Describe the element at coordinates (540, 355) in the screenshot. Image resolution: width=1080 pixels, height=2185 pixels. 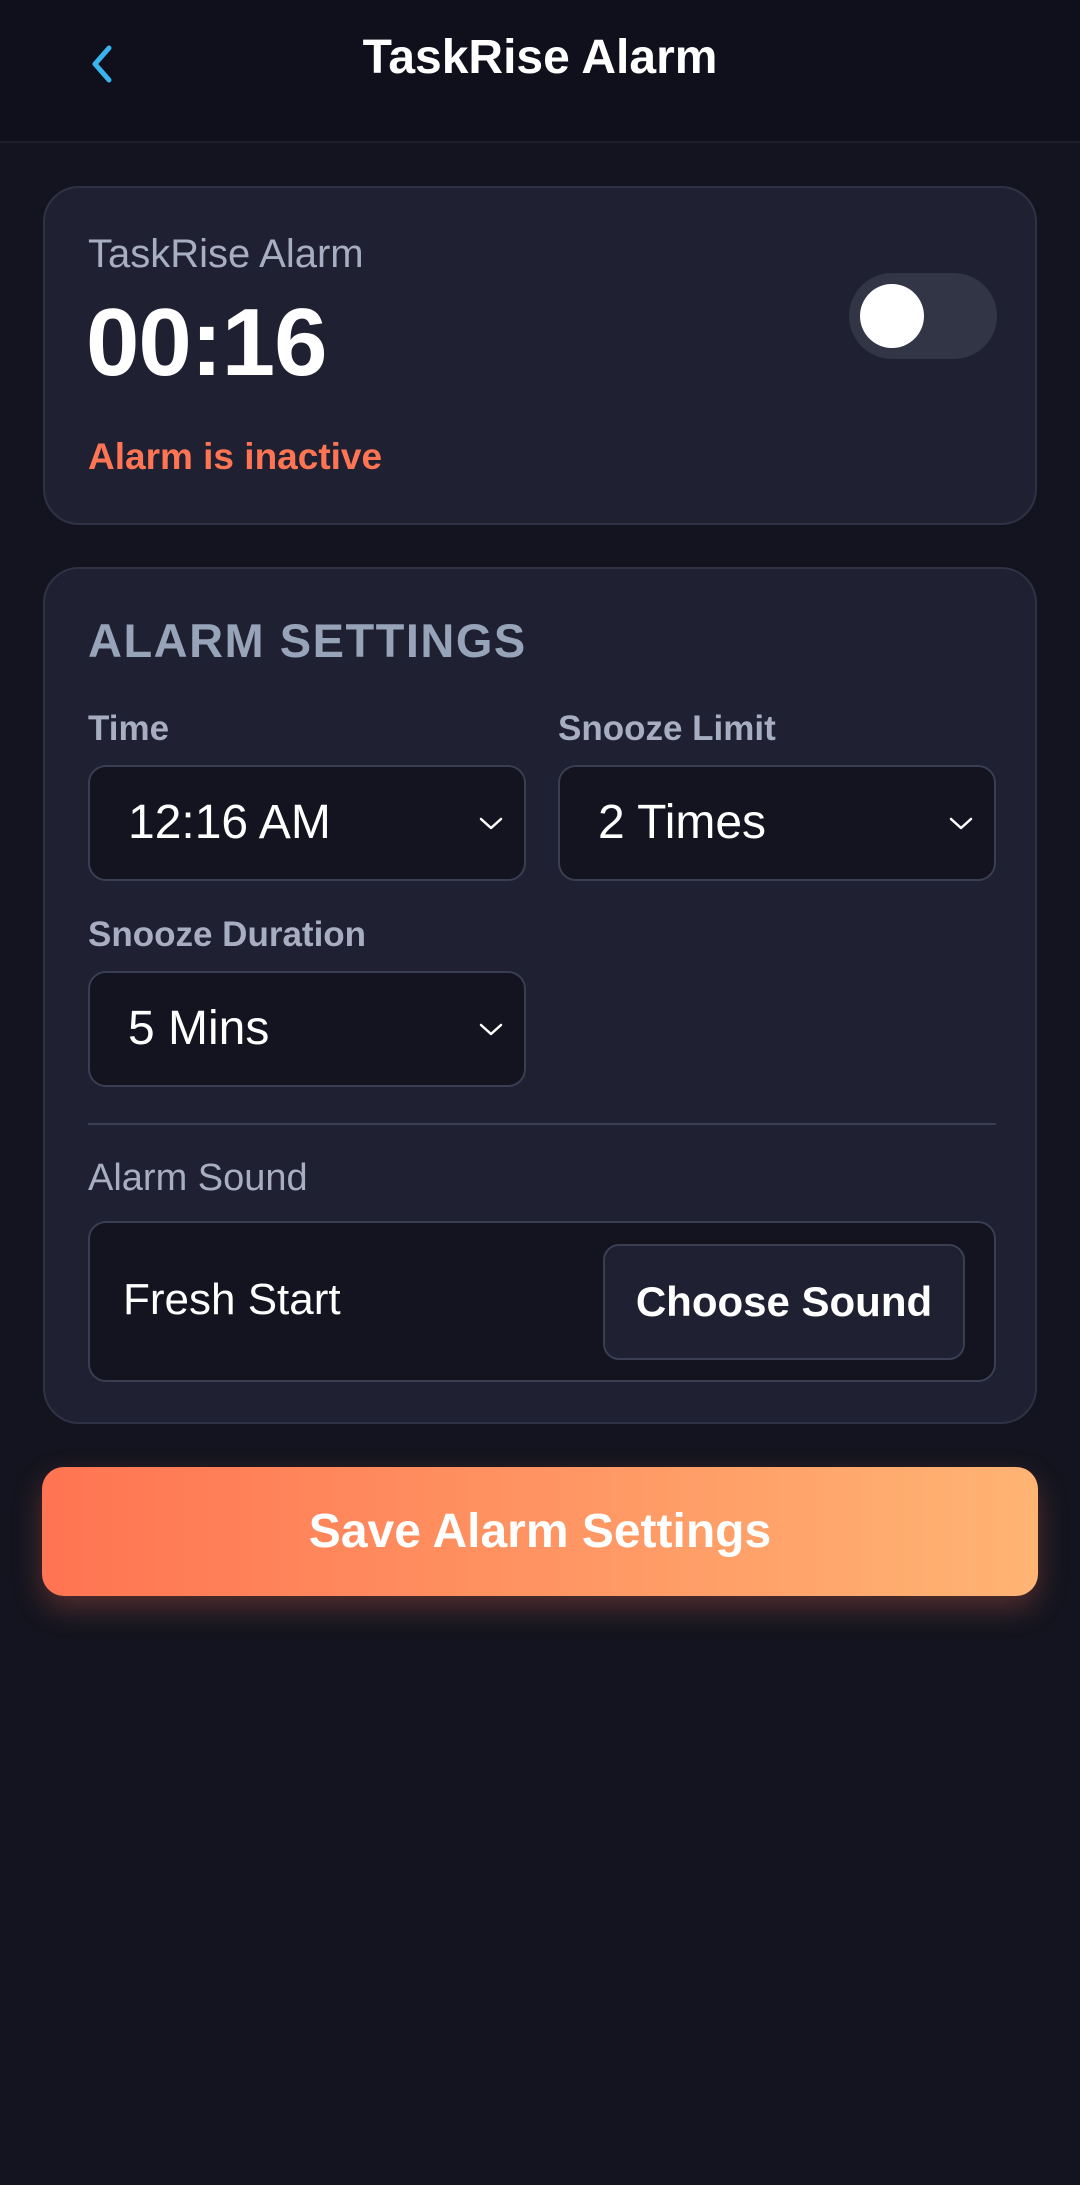
I see `alarm-status-card: TaskRise Alarm 00:16 Alarm is inactive` at that location.